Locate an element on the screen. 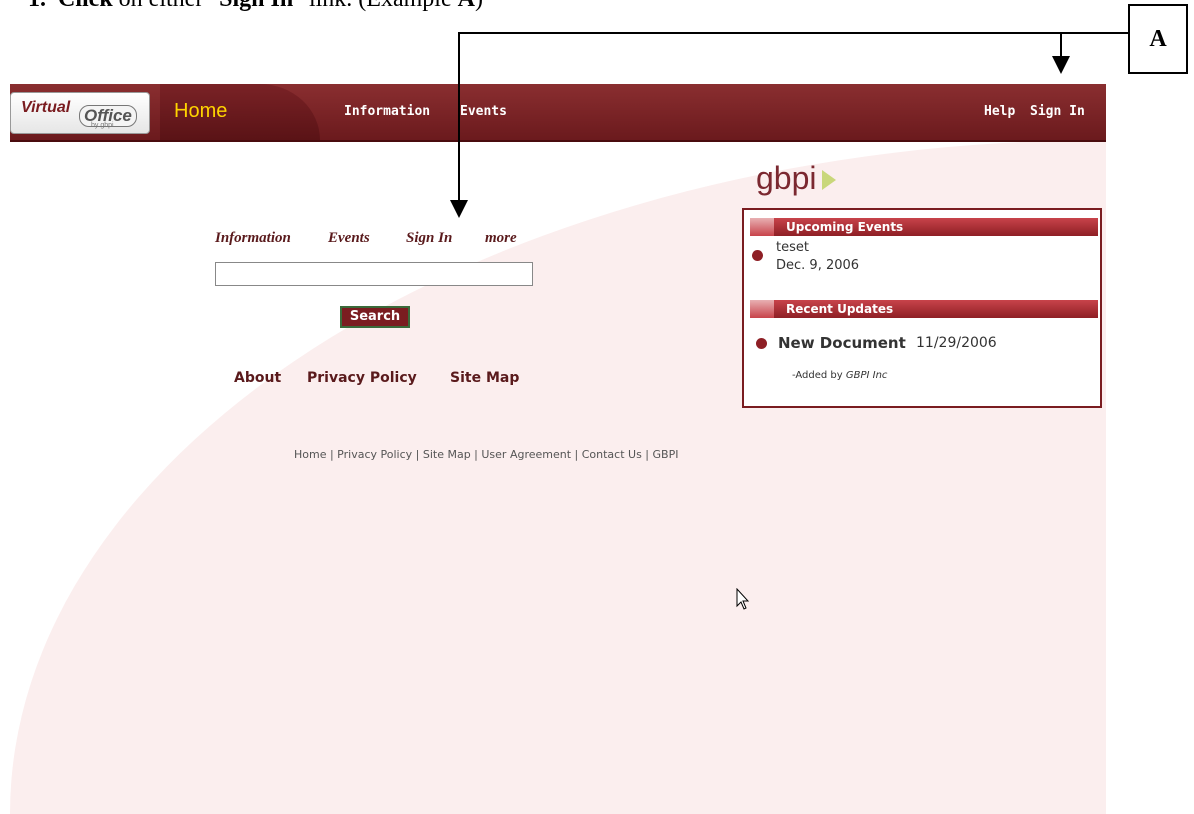 The width and height of the screenshot is (1194, 814). link-about: About is located at coordinates (257, 378).